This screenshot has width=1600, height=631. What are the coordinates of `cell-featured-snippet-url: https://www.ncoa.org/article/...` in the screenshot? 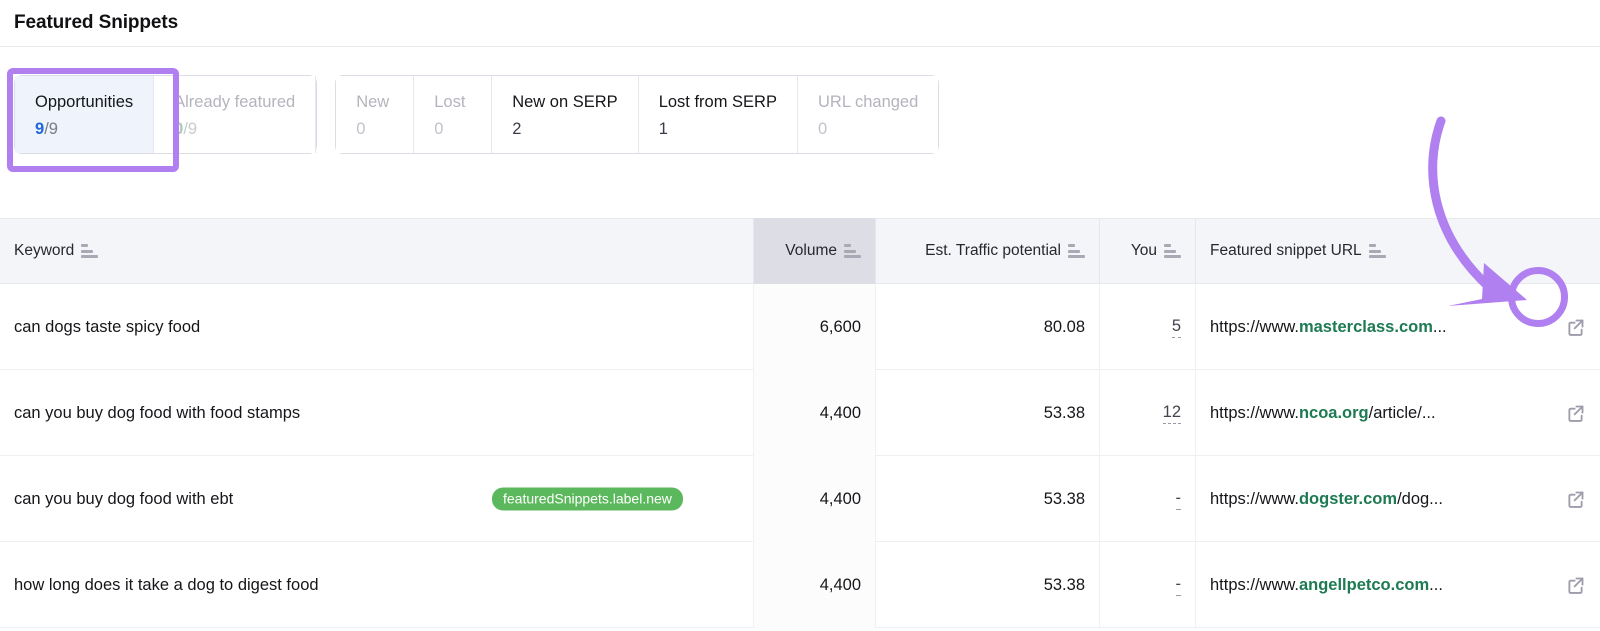 It's located at (1398, 413).